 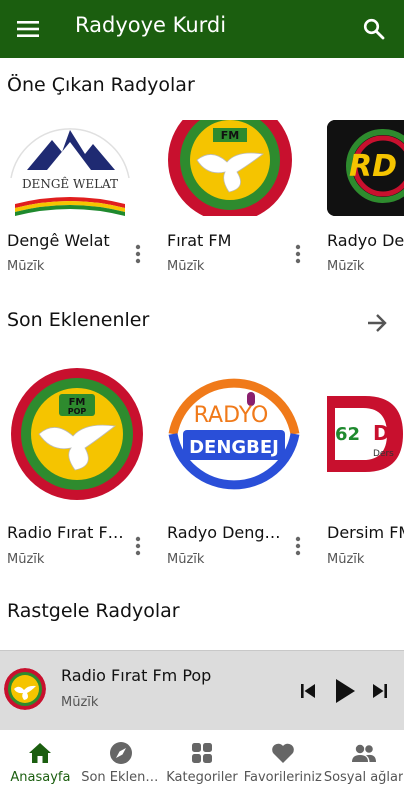 What do you see at coordinates (365, 532) in the screenshot?
I see `card-title: Dersim FM` at bounding box center [365, 532].